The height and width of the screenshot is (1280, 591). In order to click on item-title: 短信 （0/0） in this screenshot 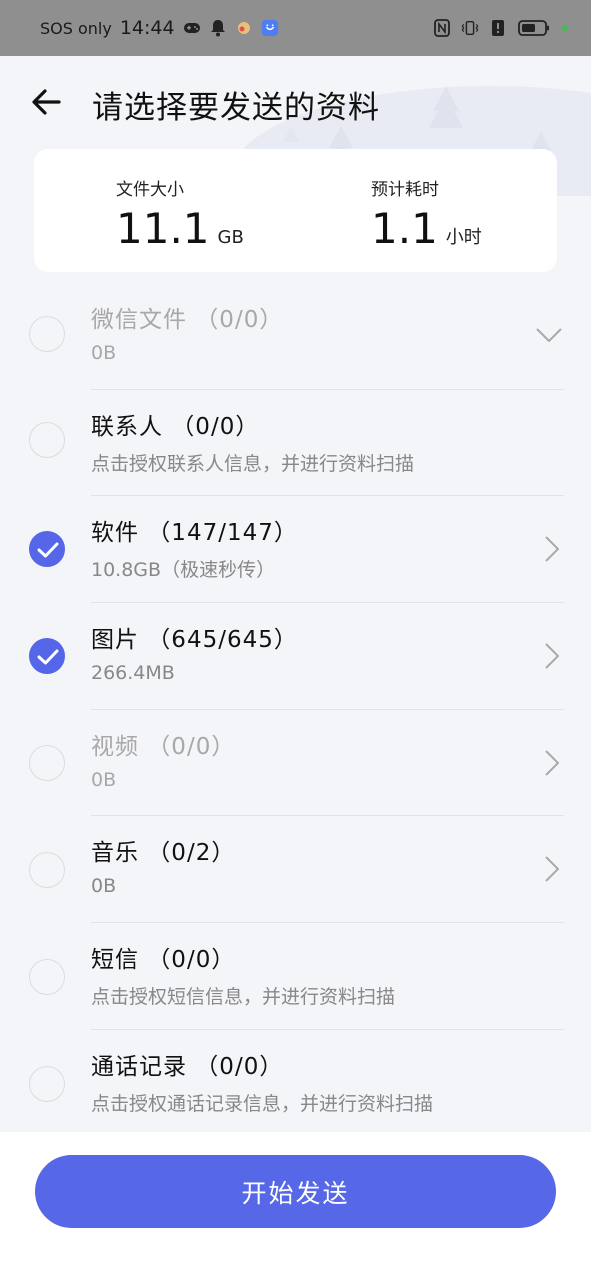, I will do `click(163, 960)`.